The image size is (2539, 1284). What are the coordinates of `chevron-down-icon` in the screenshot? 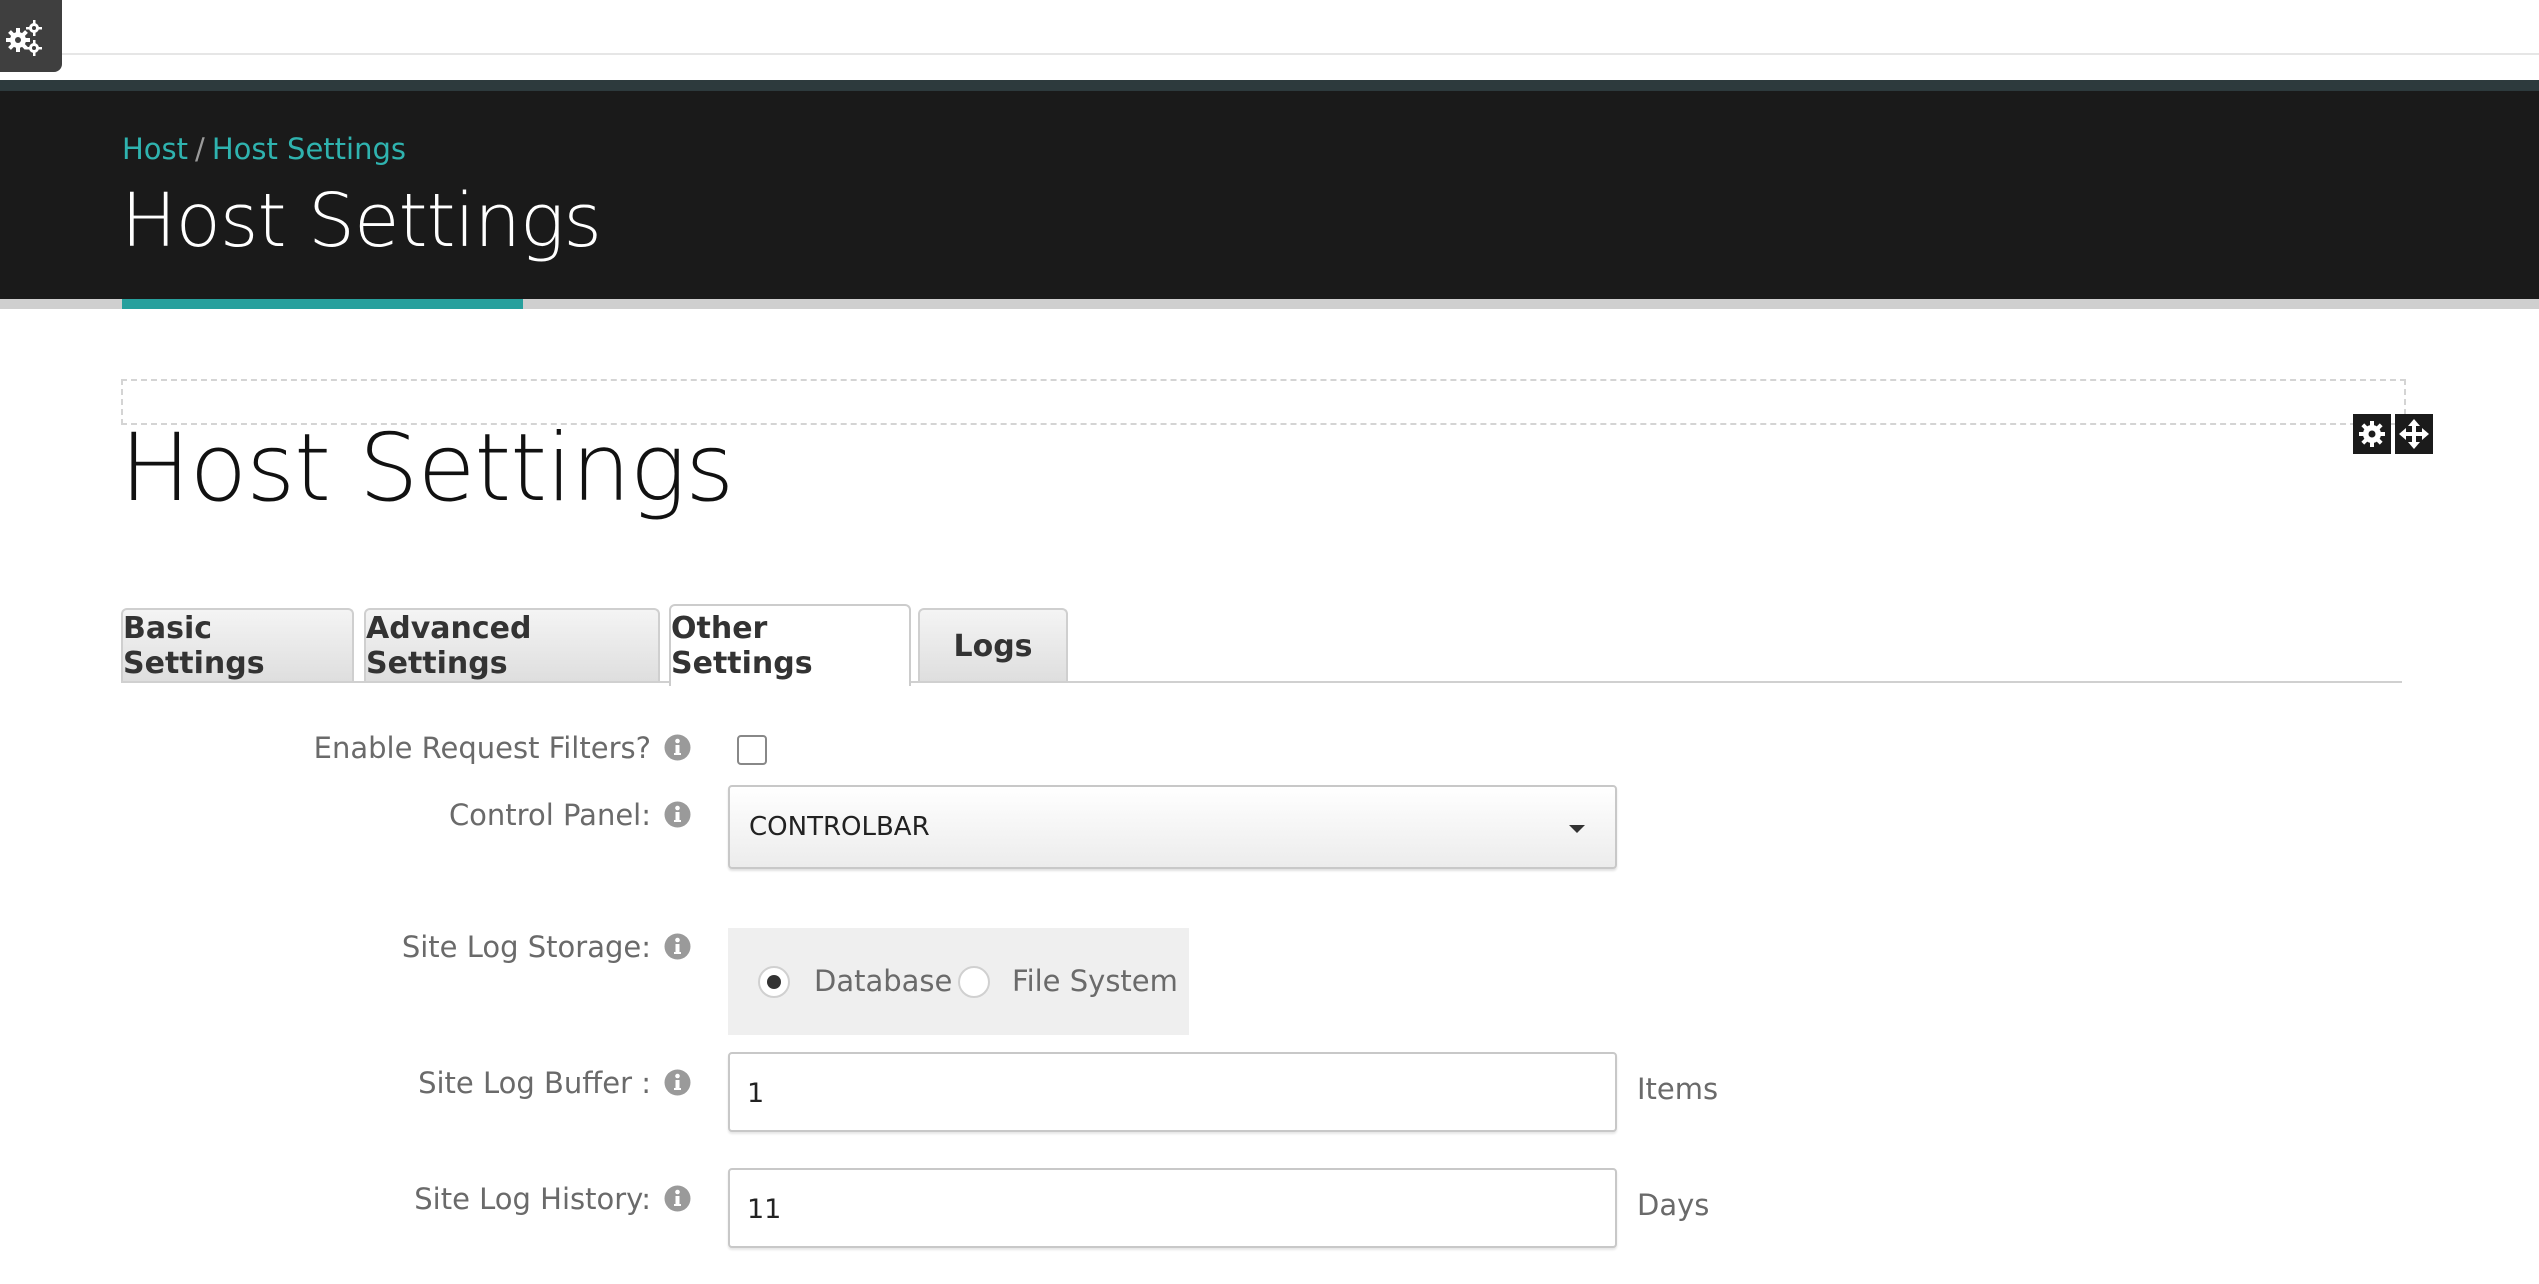 It's located at (1577, 829).